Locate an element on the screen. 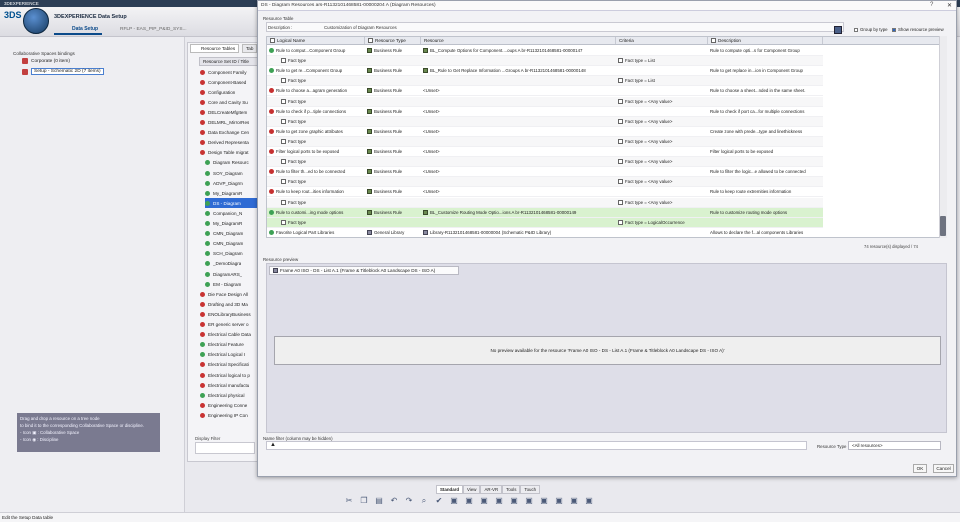  resource-set-row: Derived Representa is located at coordinates (230, 143).